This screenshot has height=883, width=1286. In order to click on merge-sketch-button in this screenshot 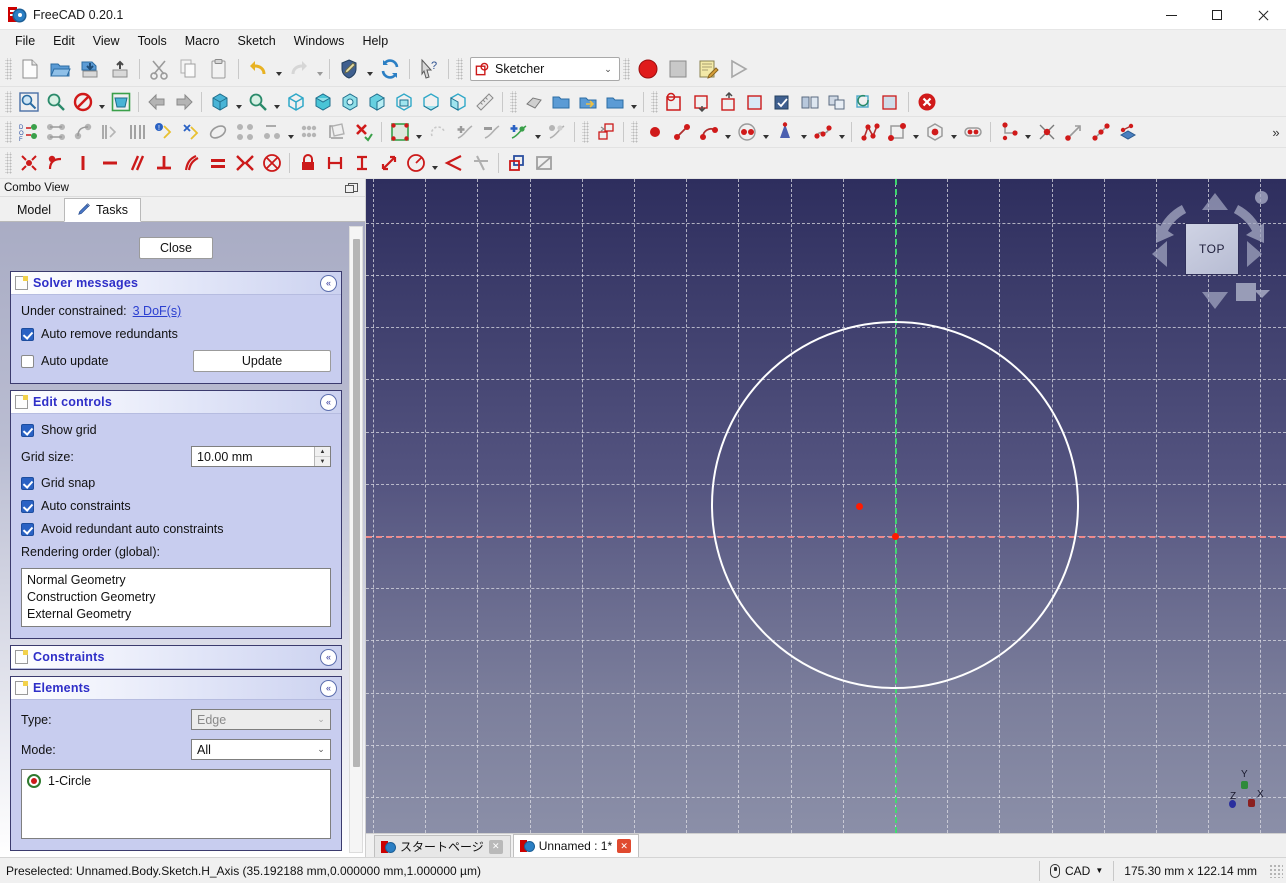, I will do `click(836, 102)`.